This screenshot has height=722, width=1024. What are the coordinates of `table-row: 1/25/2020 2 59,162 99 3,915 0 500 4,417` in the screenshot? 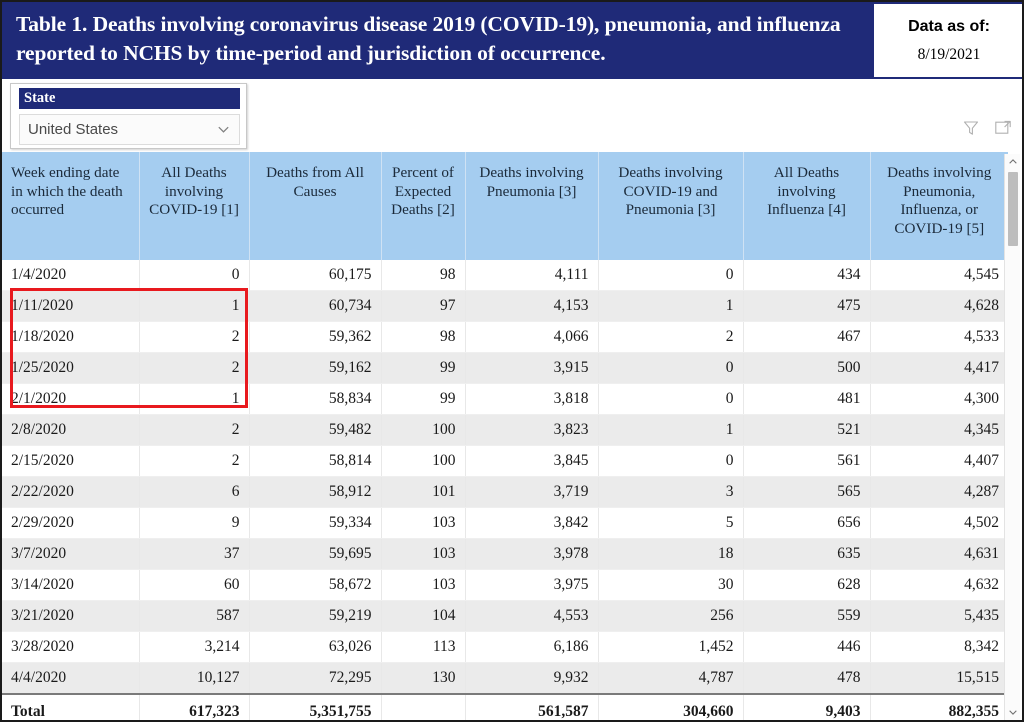 It's located at (505, 368).